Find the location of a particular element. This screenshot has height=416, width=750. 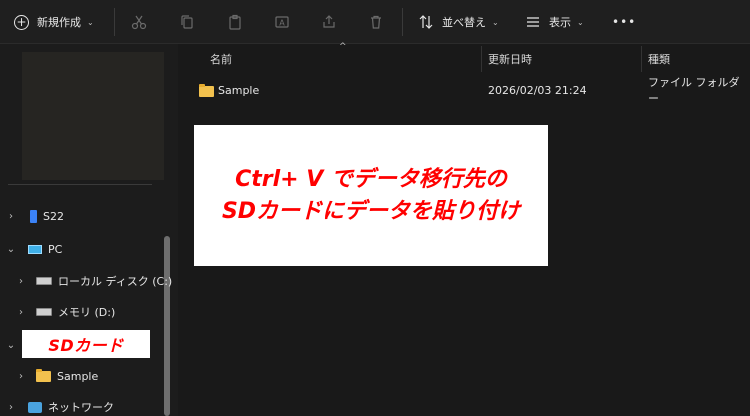

delete-button is located at coordinates (376, 22).